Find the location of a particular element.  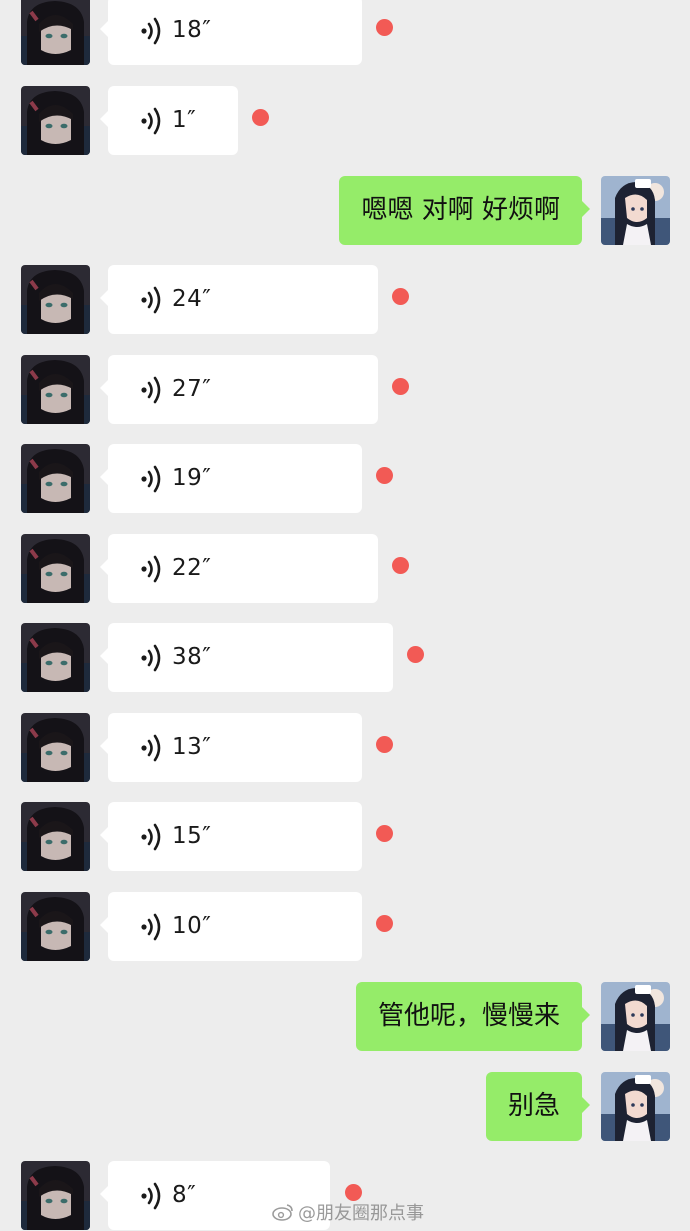

outgoing-text-bubble: 别急 is located at coordinates (538, 1106).